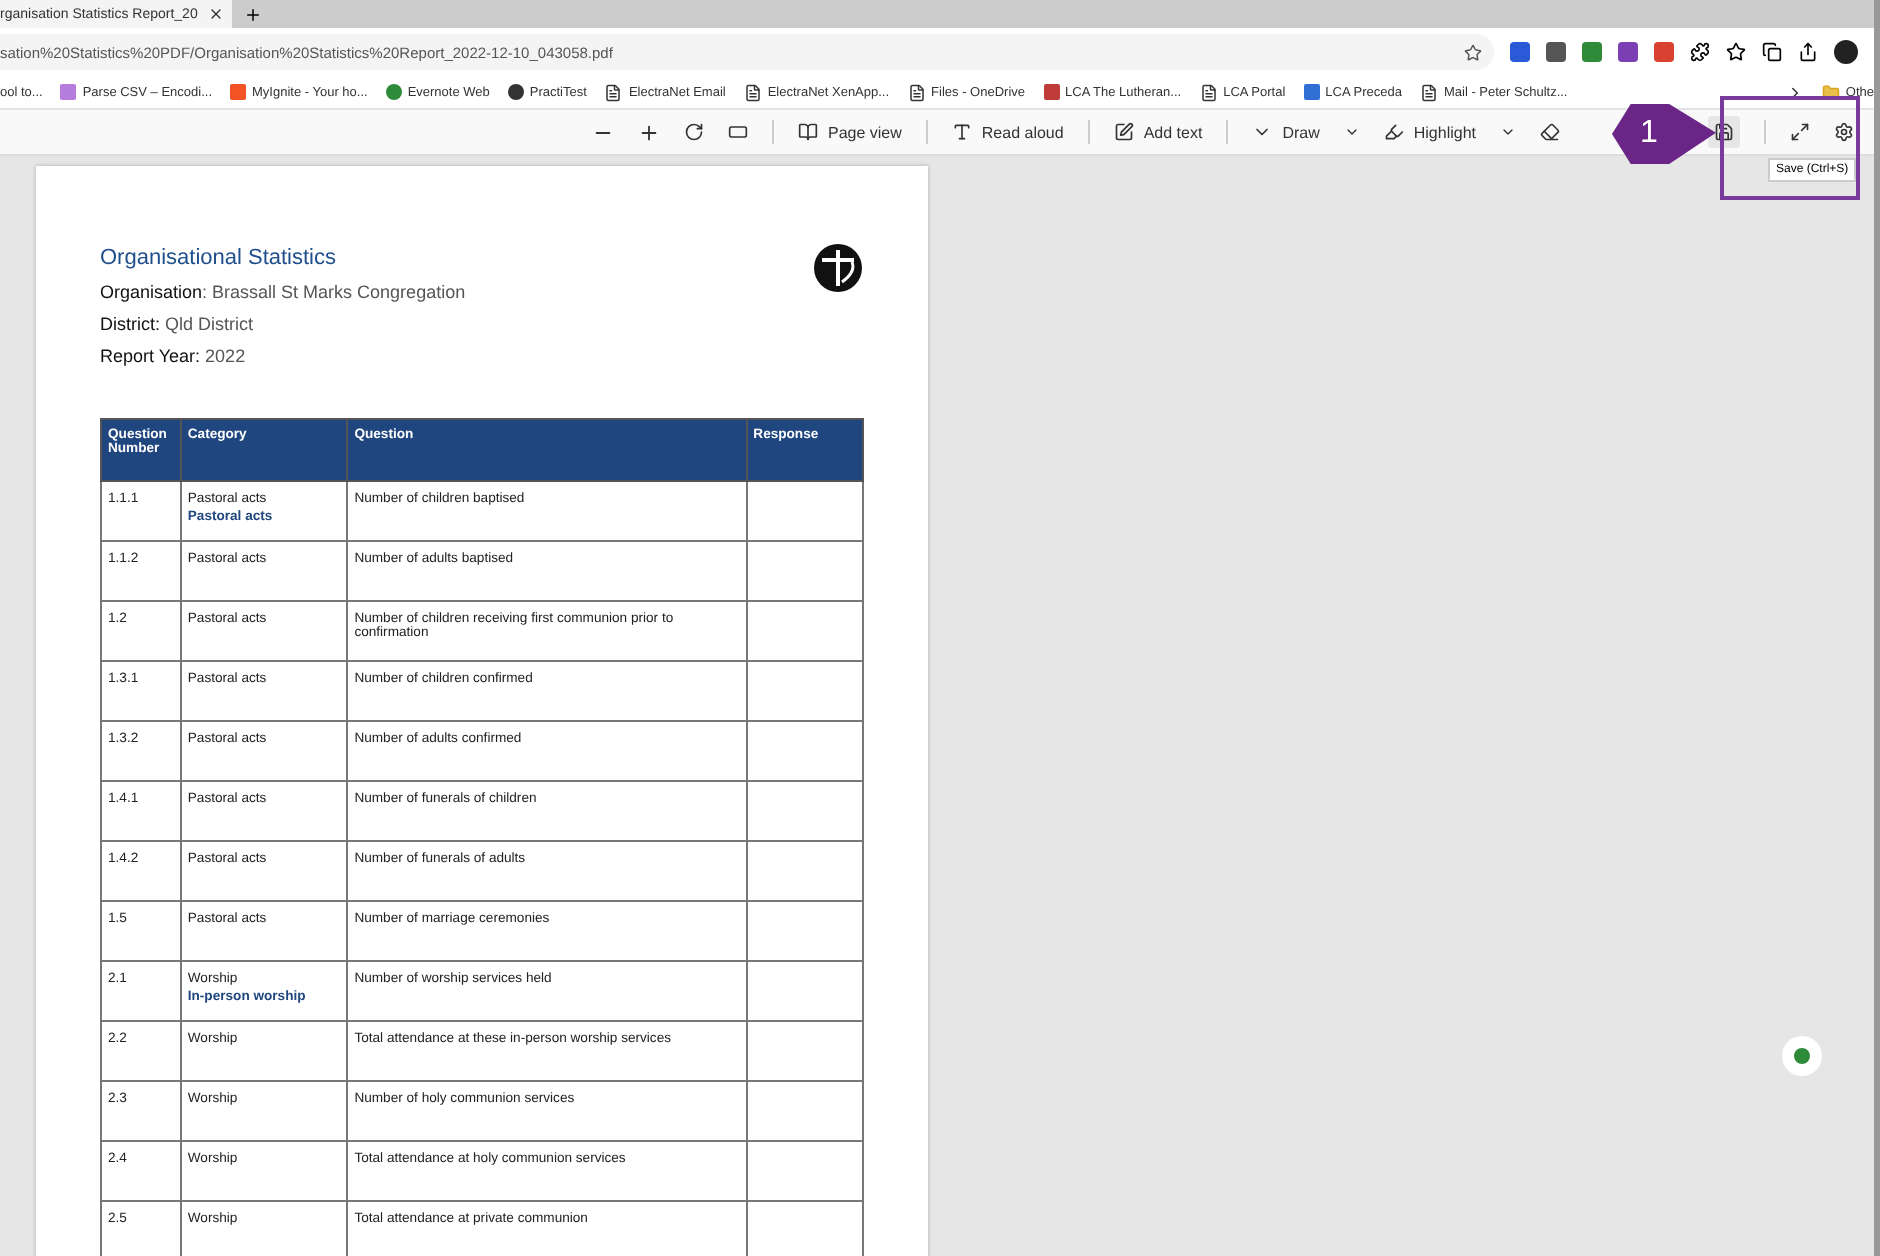  What do you see at coordinates (1286, 132) in the screenshot?
I see `draw-button: Draw` at bounding box center [1286, 132].